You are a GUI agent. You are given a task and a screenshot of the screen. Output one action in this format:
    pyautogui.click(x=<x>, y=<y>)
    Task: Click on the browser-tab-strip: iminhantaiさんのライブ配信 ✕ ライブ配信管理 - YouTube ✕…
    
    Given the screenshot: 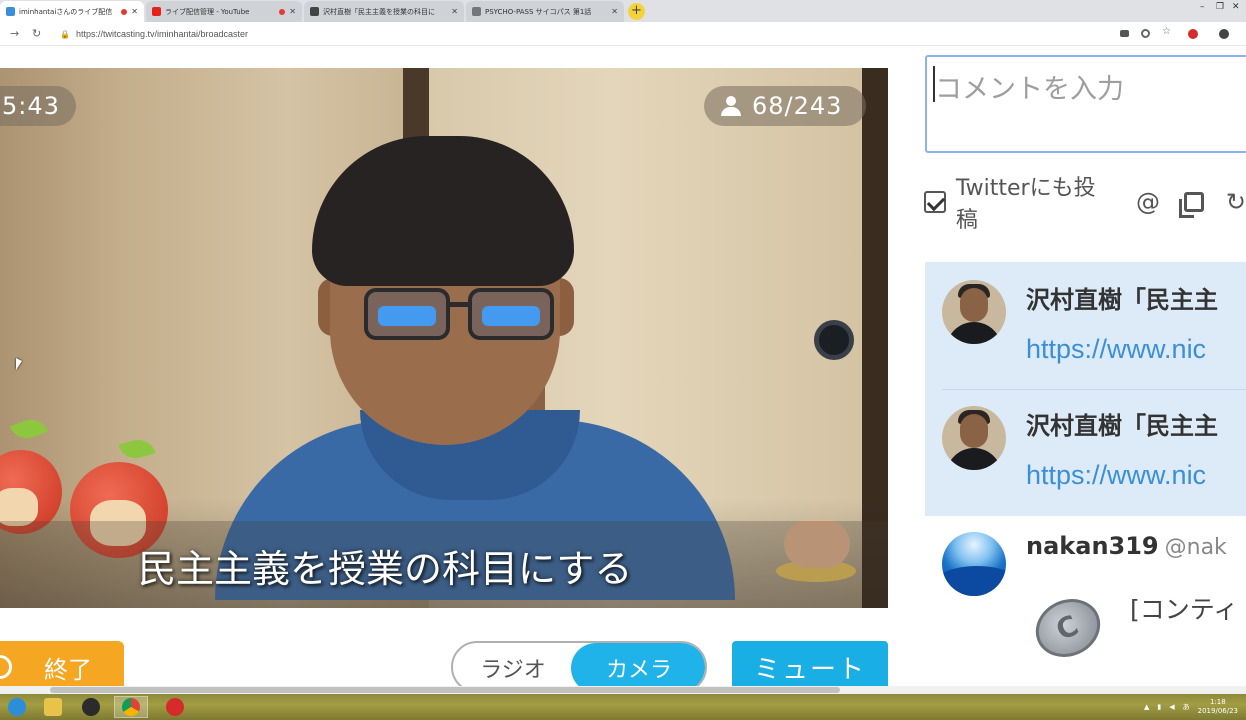 What is the action you would take?
    pyautogui.click(x=623, y=11)
    